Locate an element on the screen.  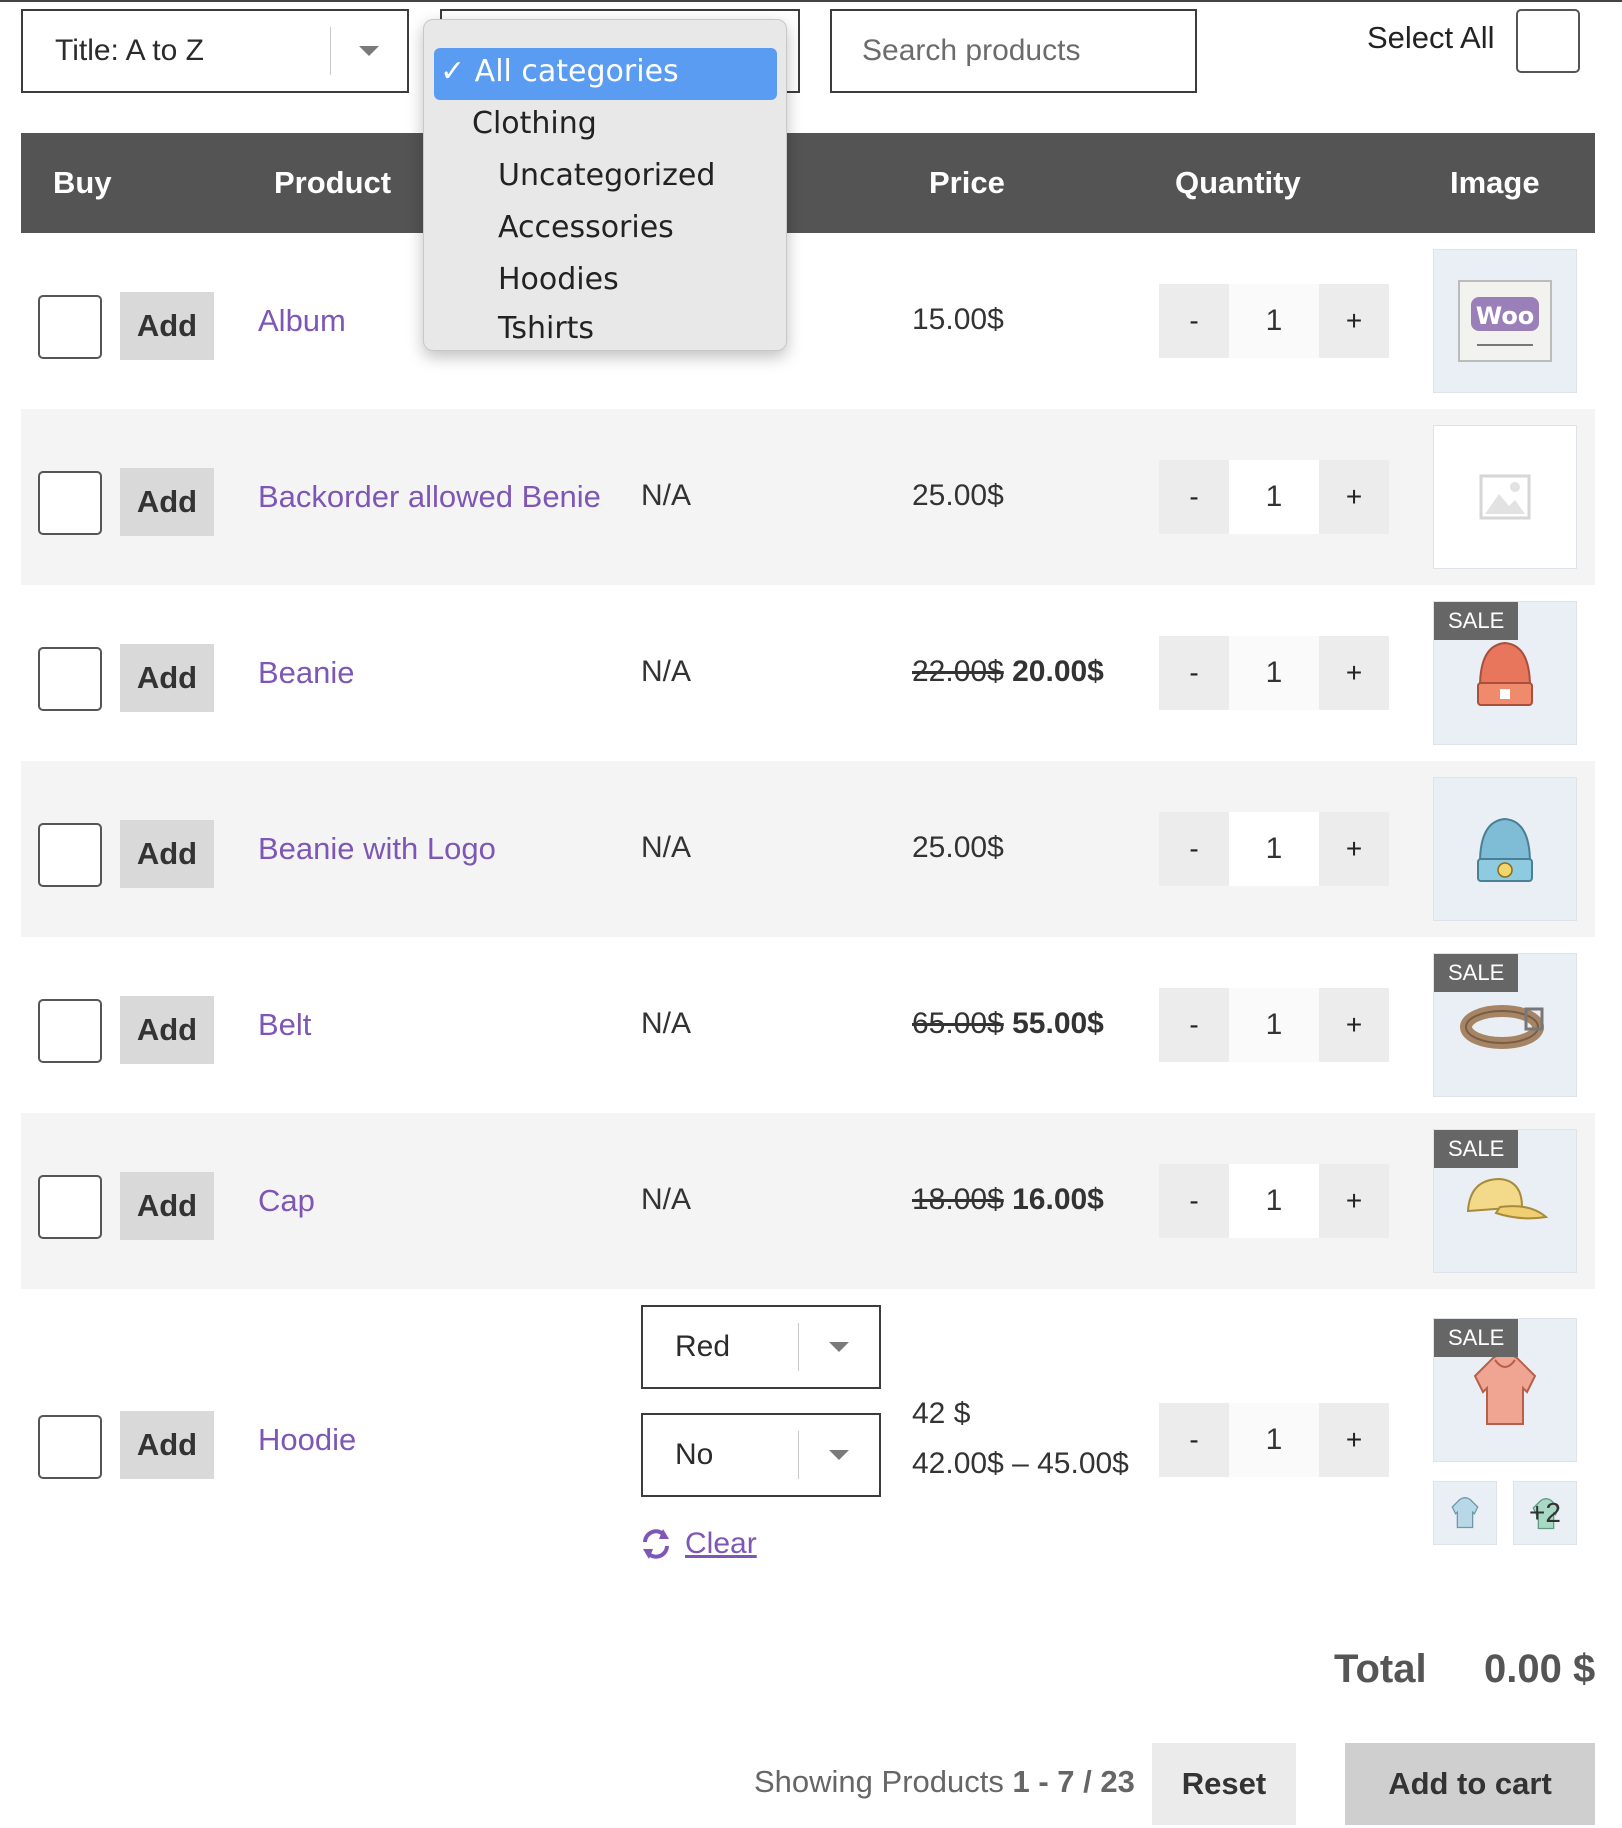
select-all-checkbox is located at coordinates (1548, 41).